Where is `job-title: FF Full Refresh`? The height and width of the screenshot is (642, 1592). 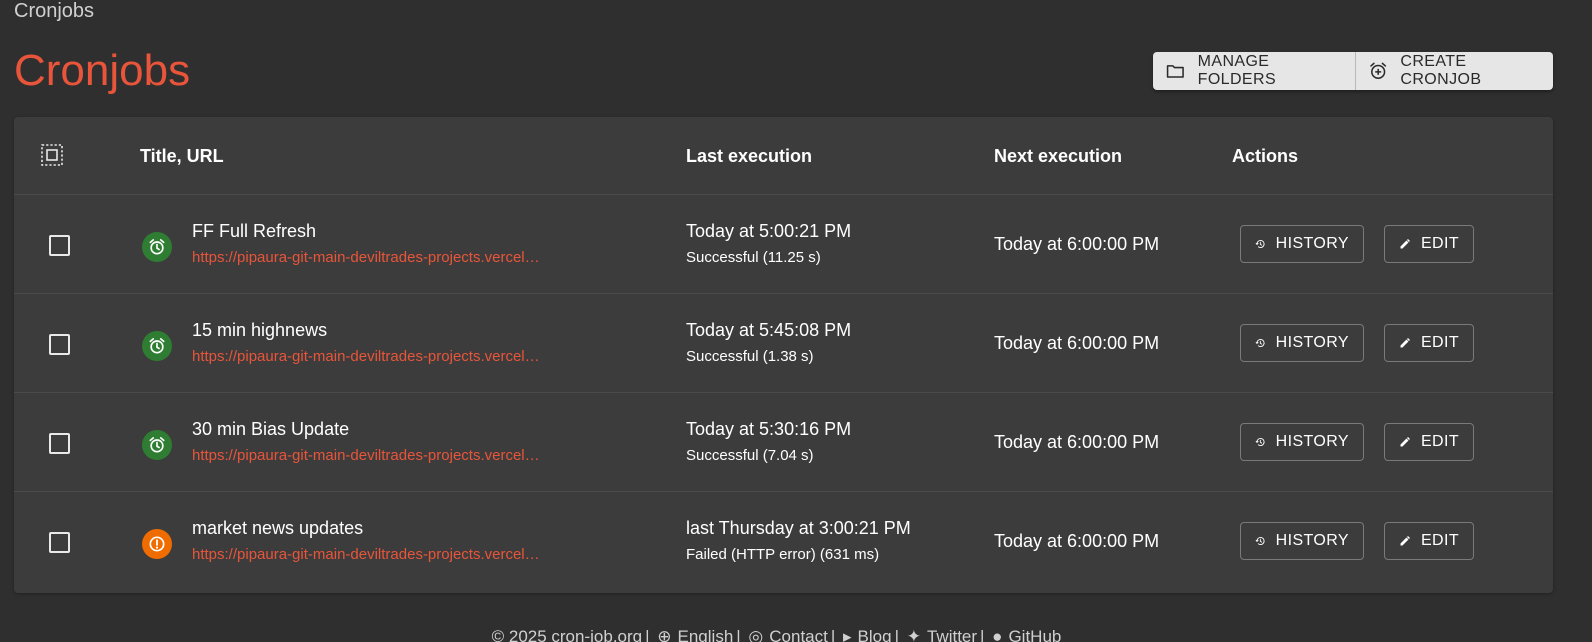 job-title: FF Full Refresh is located at coordinates (254, 231).